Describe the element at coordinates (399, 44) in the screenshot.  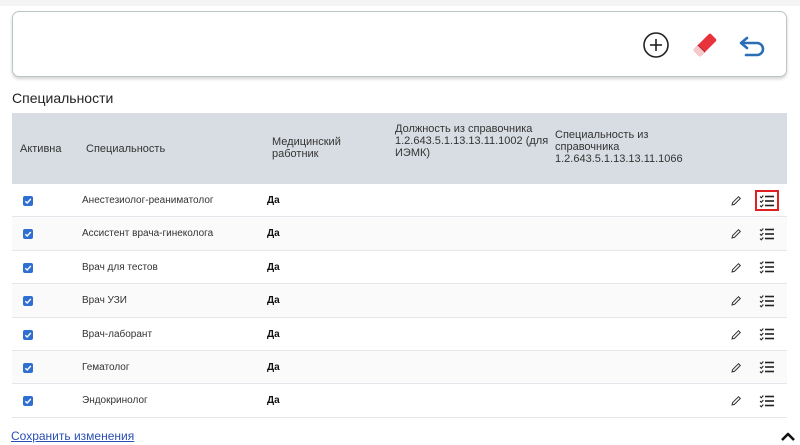
I see `toolbar` at that location.